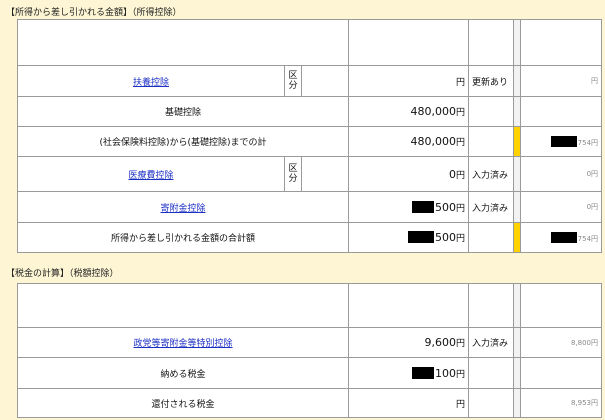 The image size is (605, 420). I want to click on table-row: 医療費控除 区分 0円 入力済み 0円, so click(310, 174).